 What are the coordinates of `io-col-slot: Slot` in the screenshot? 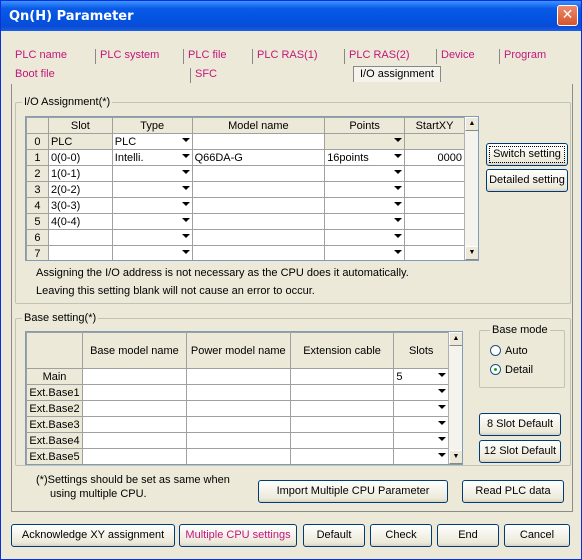 It's located at (80, 125).